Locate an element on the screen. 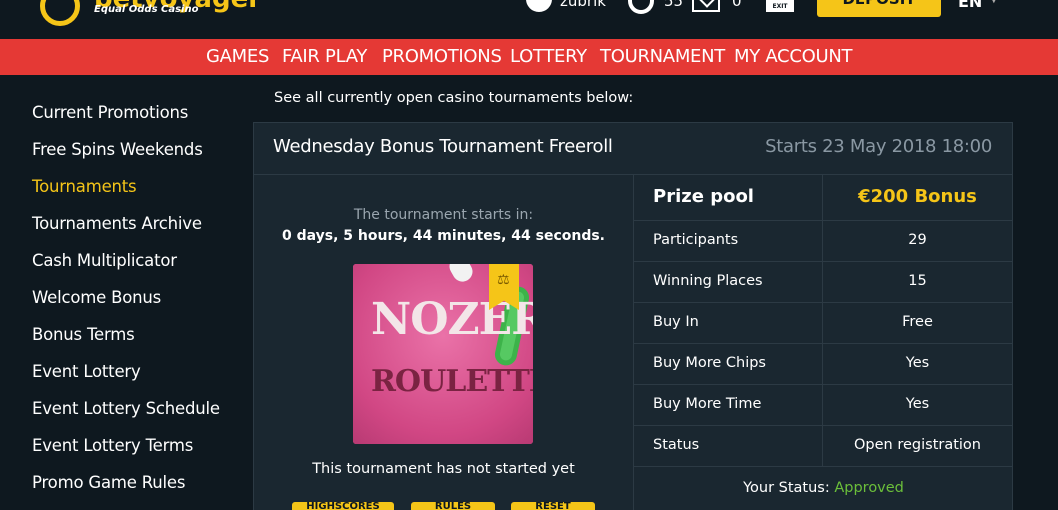 This screenshot has width=1058, height=510. sidebar-item-free-spins-weekends: Free Spins Weekends is located at coordinates (117, 149).